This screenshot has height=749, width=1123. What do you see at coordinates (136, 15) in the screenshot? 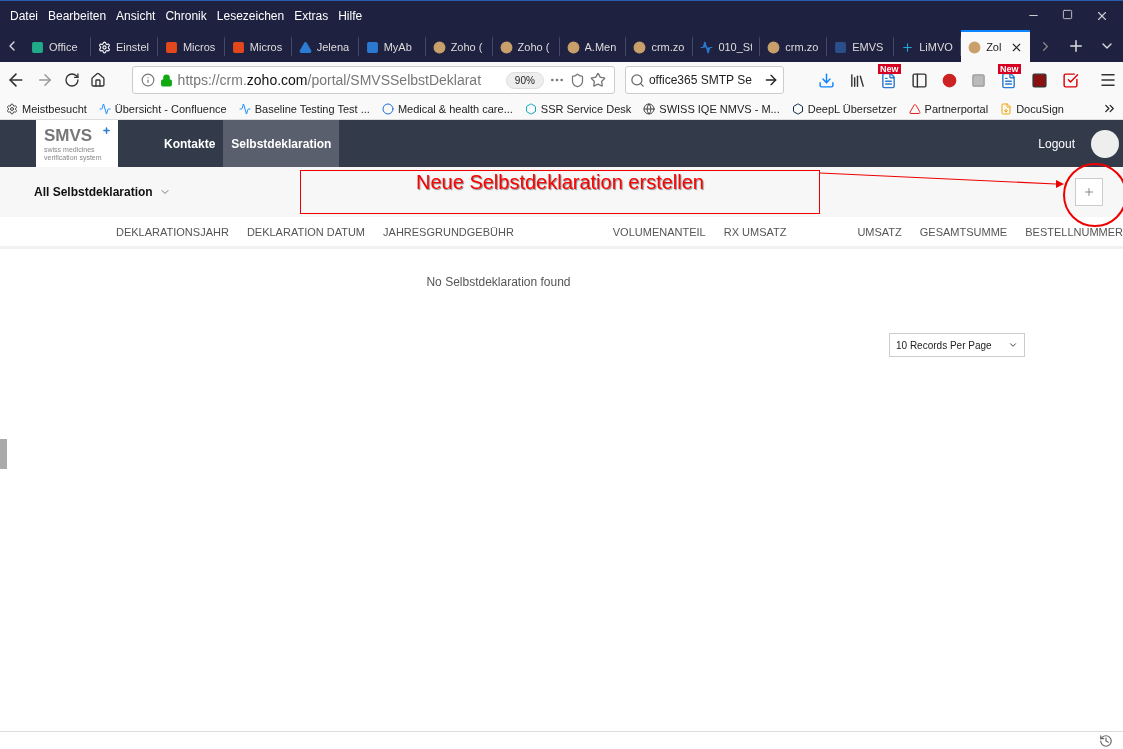
I see `menu-item: Ansicht` at bounding box center [136, 15].